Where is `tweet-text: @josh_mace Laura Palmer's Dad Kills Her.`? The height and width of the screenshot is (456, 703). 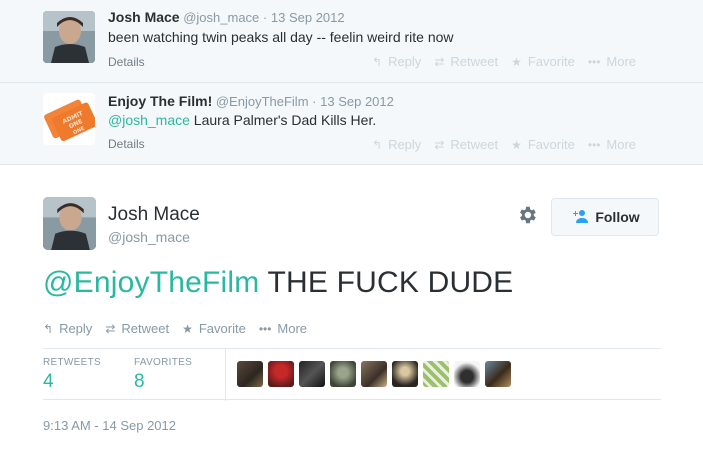
tweet-text: @josh_mace Laura Palmer's Dad Kills Her. is located at coordinates (242, 120).